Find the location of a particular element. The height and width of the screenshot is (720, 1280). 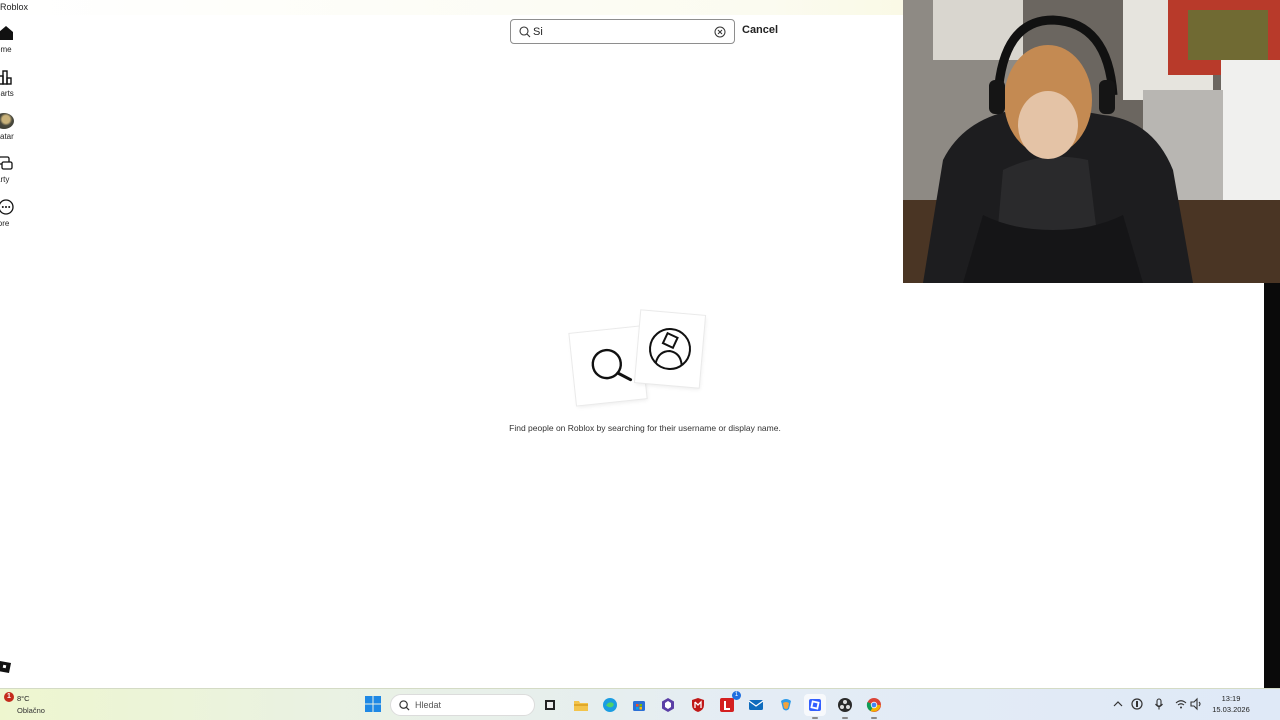

search-input is located at coordinates (623, 32).